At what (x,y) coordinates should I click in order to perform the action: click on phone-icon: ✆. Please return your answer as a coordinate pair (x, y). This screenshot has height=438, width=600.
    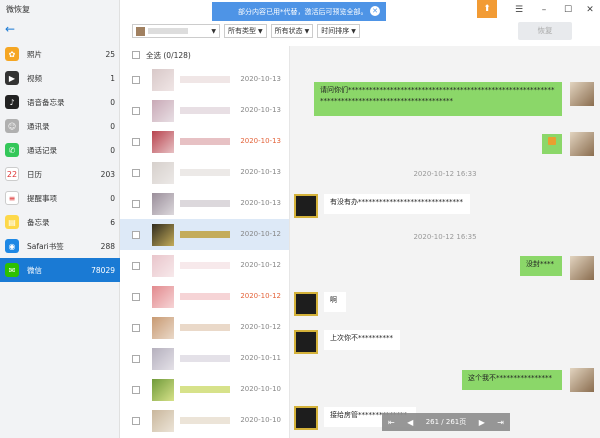
    Looking at the image, I should click on (12, 150).